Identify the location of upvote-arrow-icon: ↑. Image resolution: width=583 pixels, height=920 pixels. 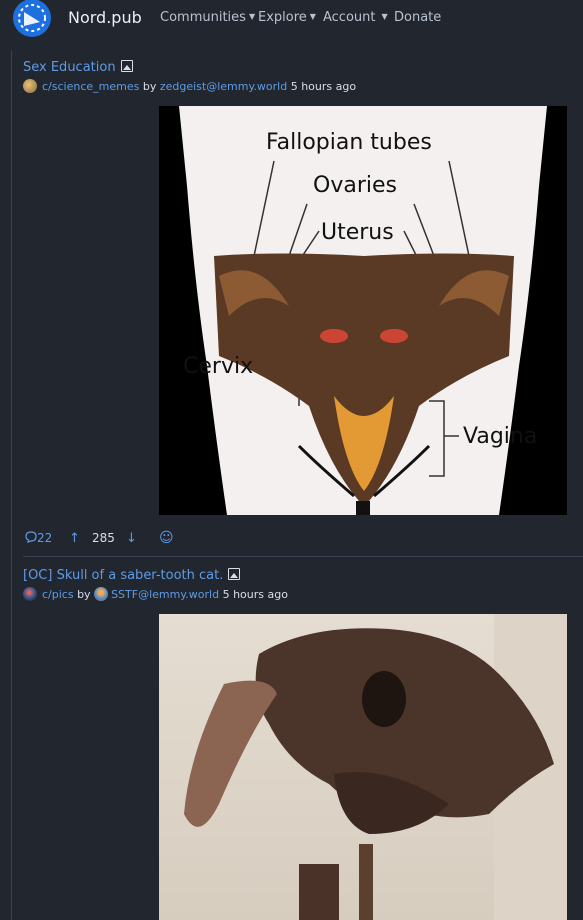
(74, 538).